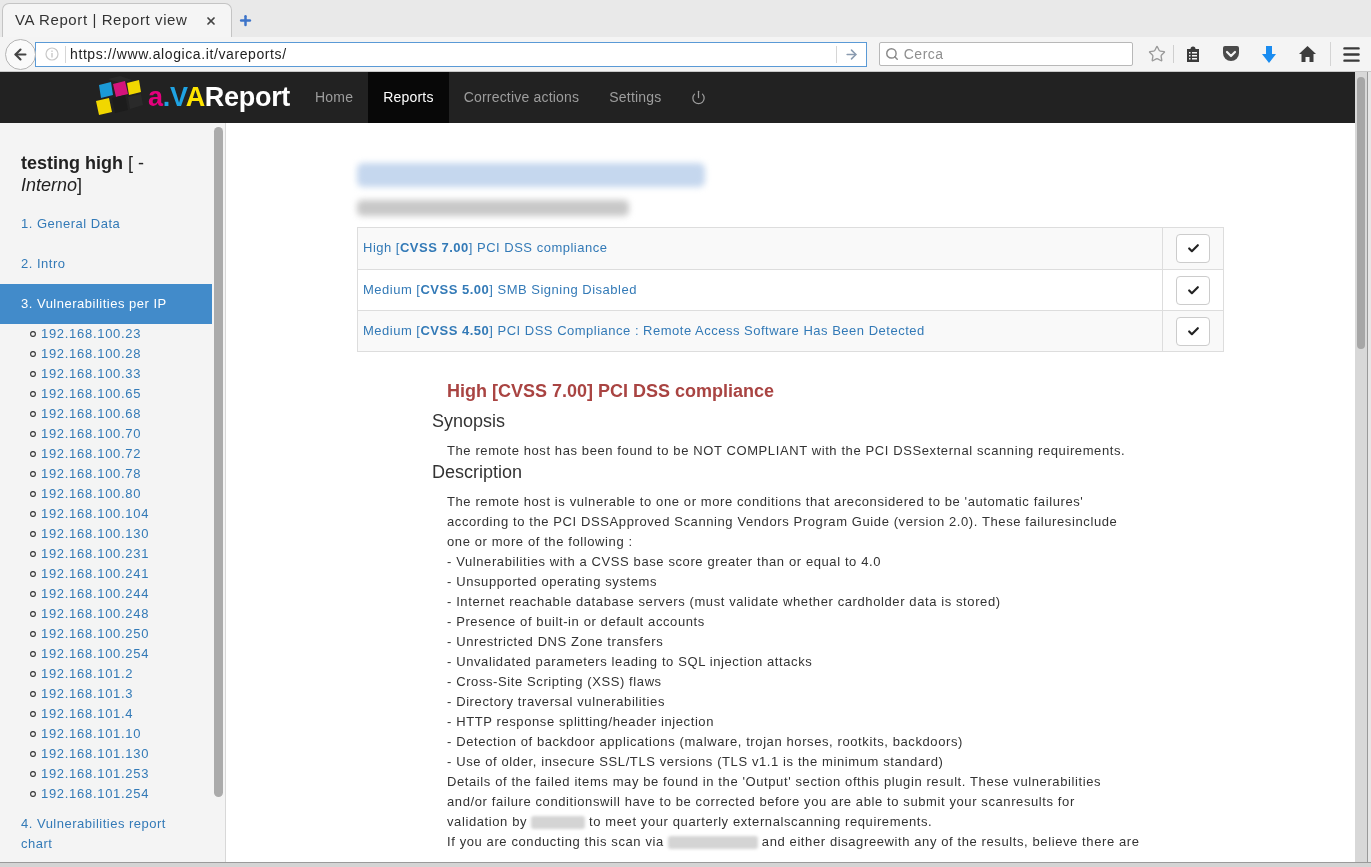  I want to click on search-icon, so click(891, 54).